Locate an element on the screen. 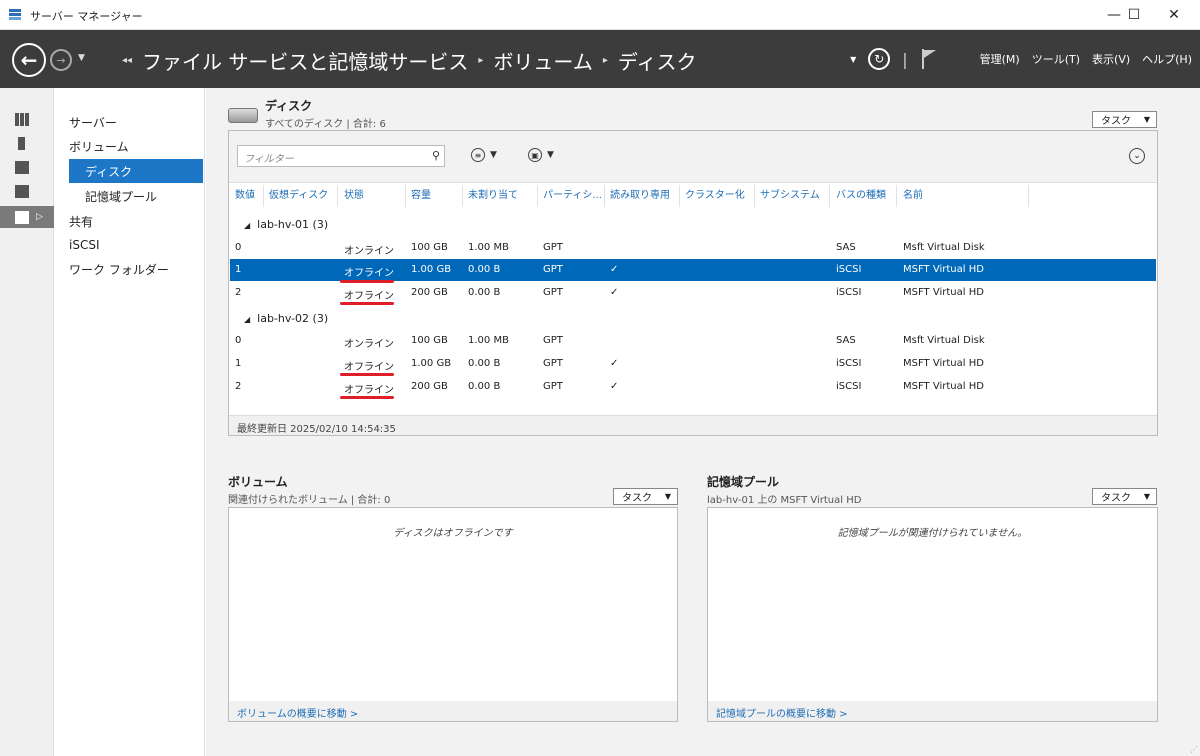 The width and height of the screenshot is (1200, 756). refresh-icon: ↻ is located at coordinates (879, 59).